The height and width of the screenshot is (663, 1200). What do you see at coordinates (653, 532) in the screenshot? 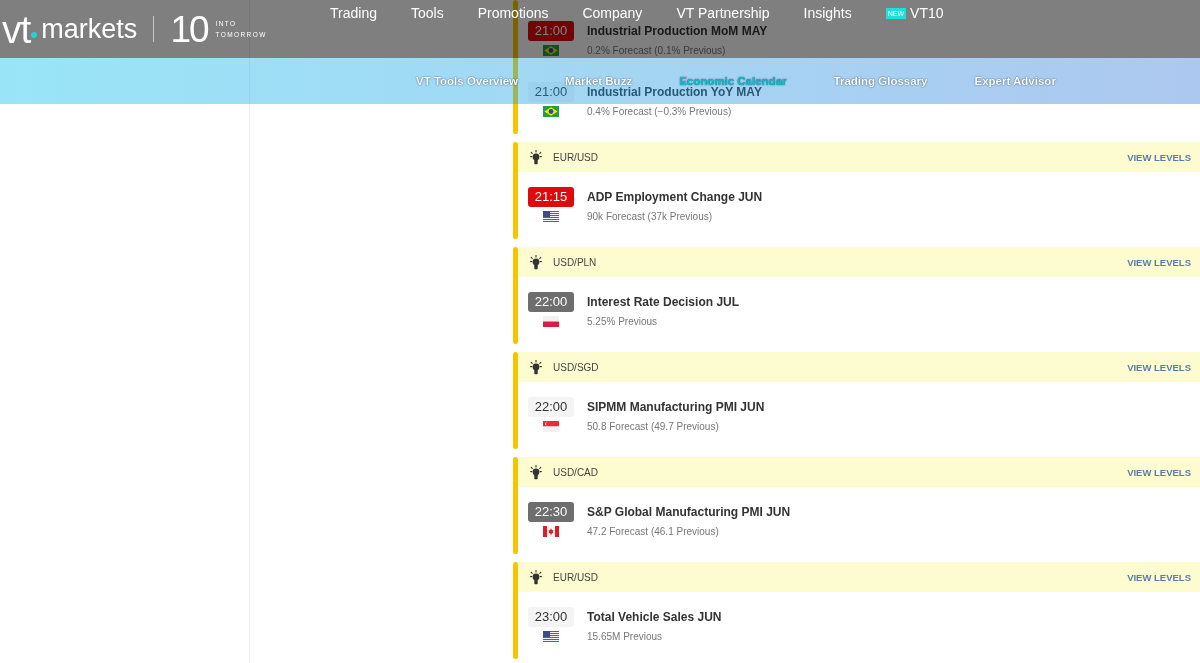
I see `event-detail: 47.2 Forecast (46.1 Previous)` at bounding box center [653, 532].